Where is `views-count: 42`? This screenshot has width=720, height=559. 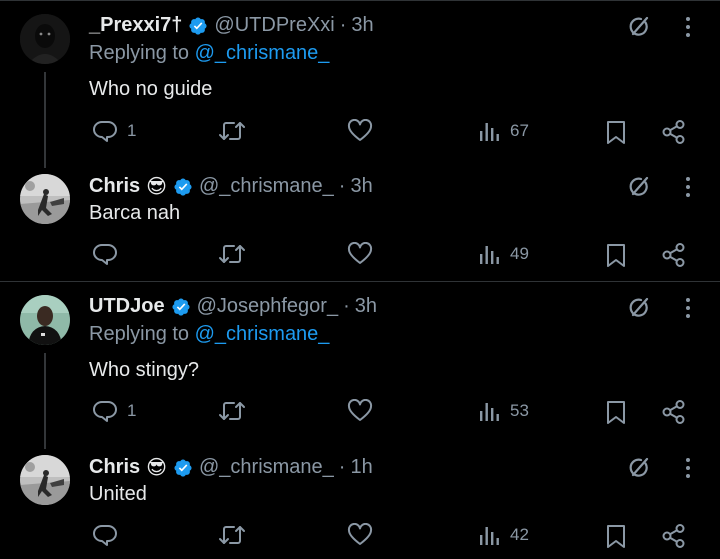
views-count: 42 is located at coordinates (519, 534).